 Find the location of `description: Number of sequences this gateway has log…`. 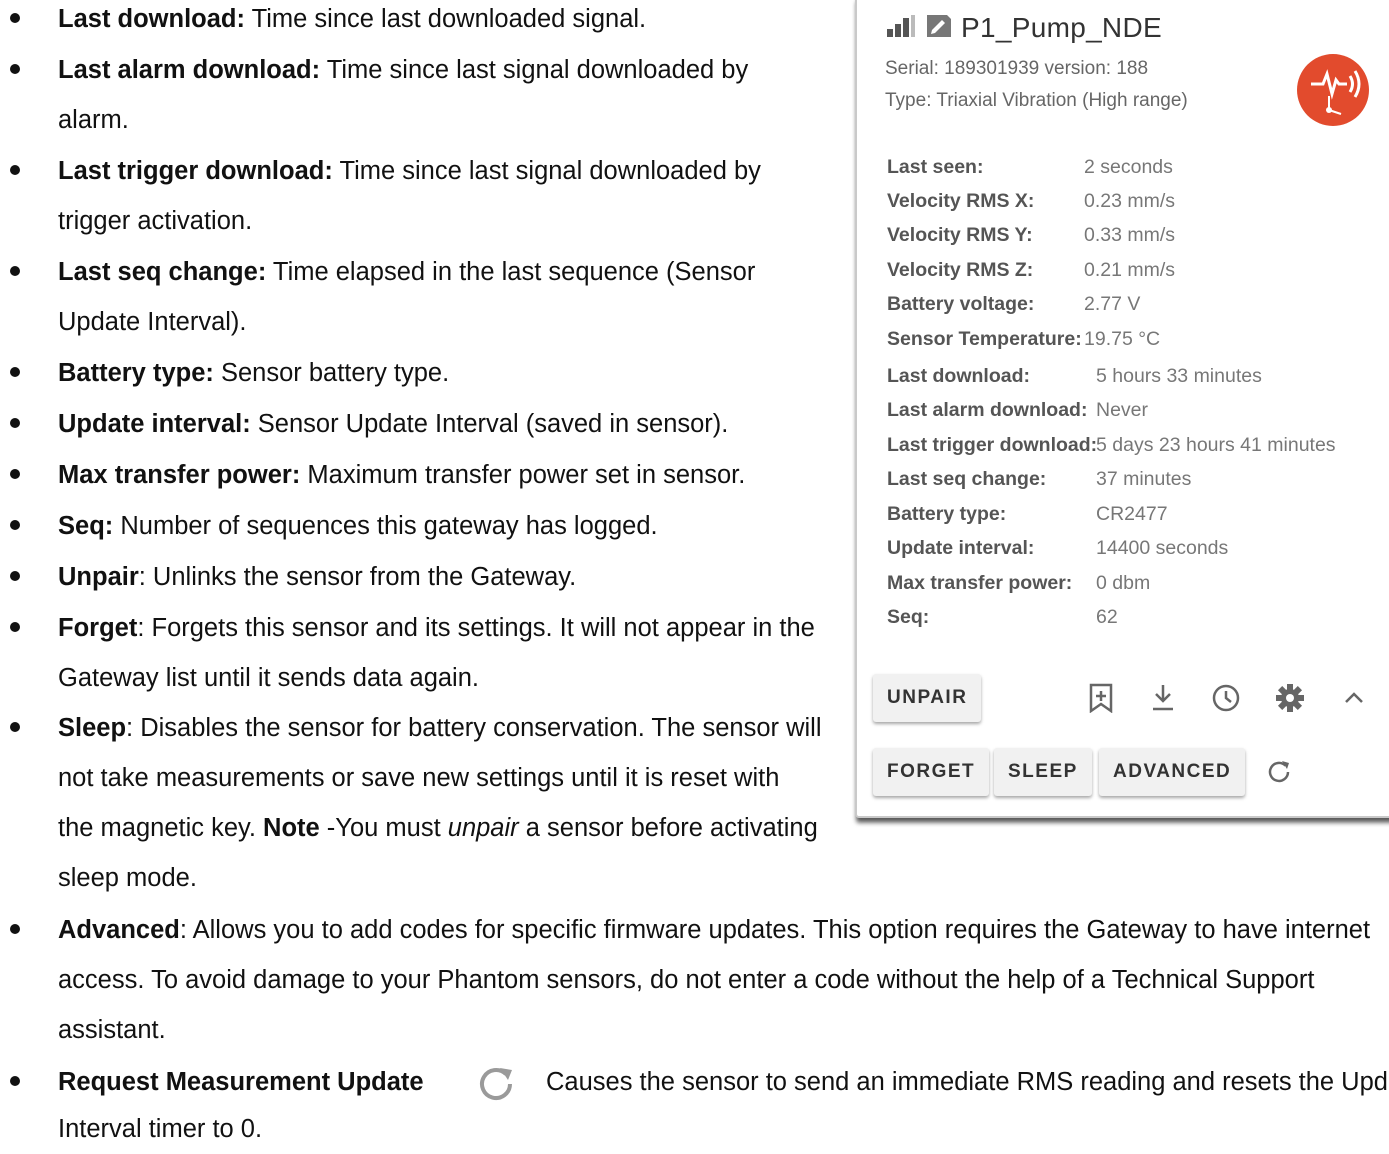

description: Number of sequences this gateway has log… is located at coordinates (385, 526).